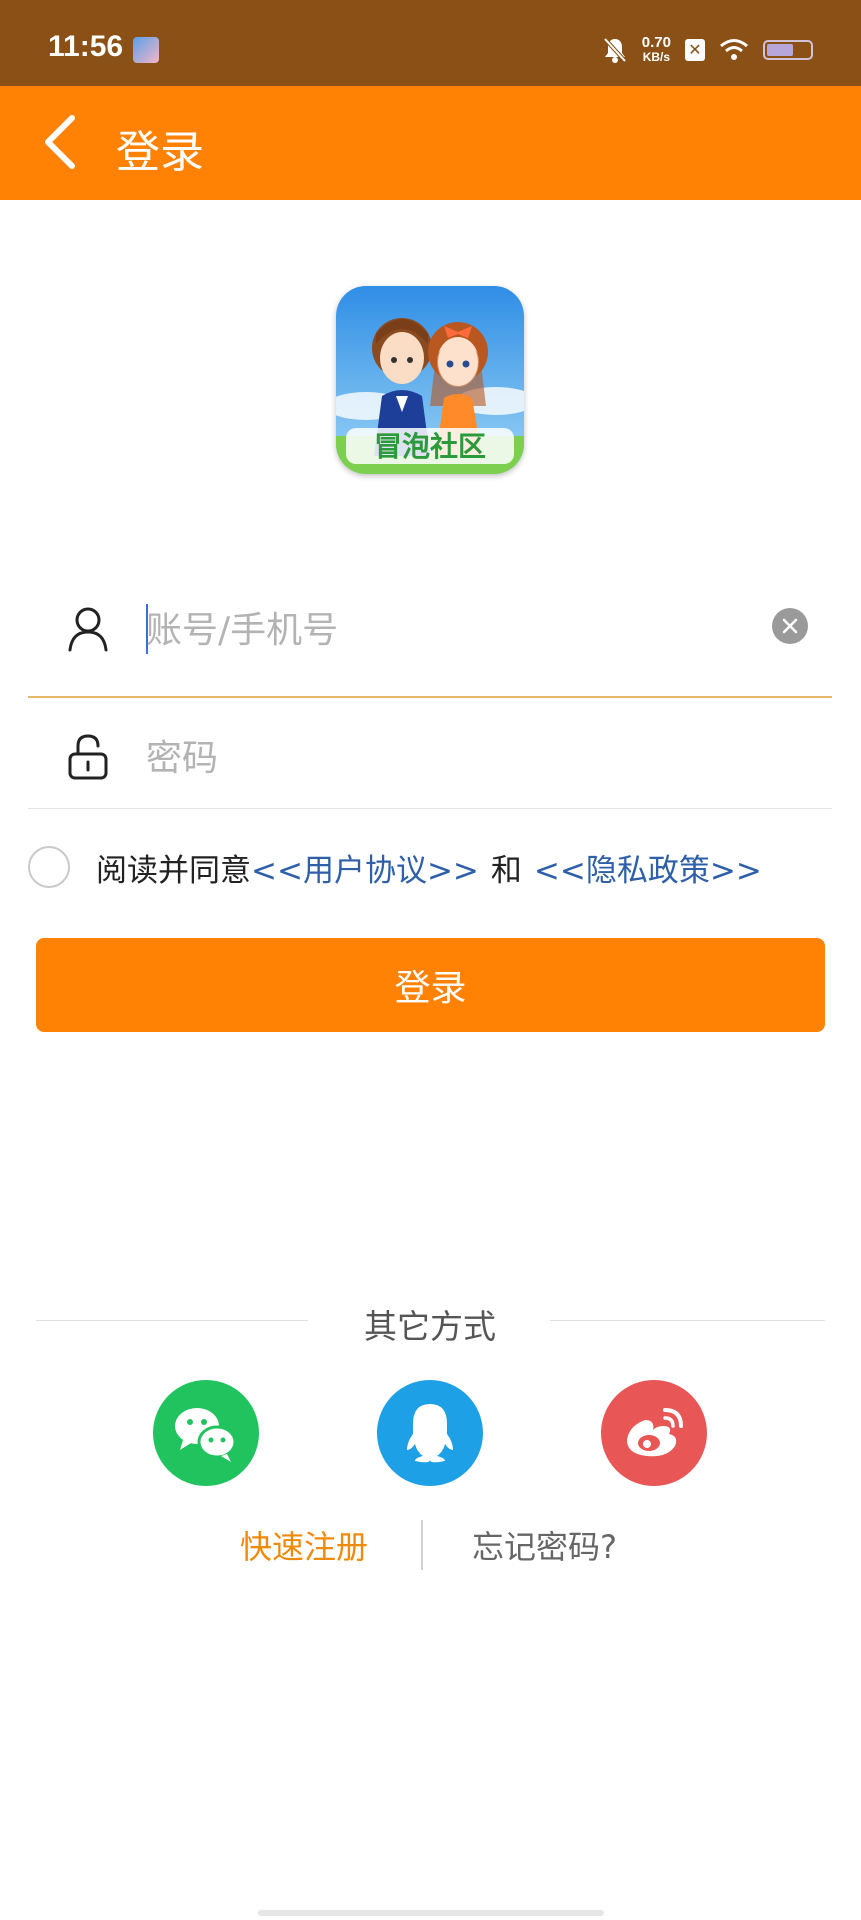 This screenshot has height=1920, width=861. I want to click on footer-divider, so click(422, 1545).